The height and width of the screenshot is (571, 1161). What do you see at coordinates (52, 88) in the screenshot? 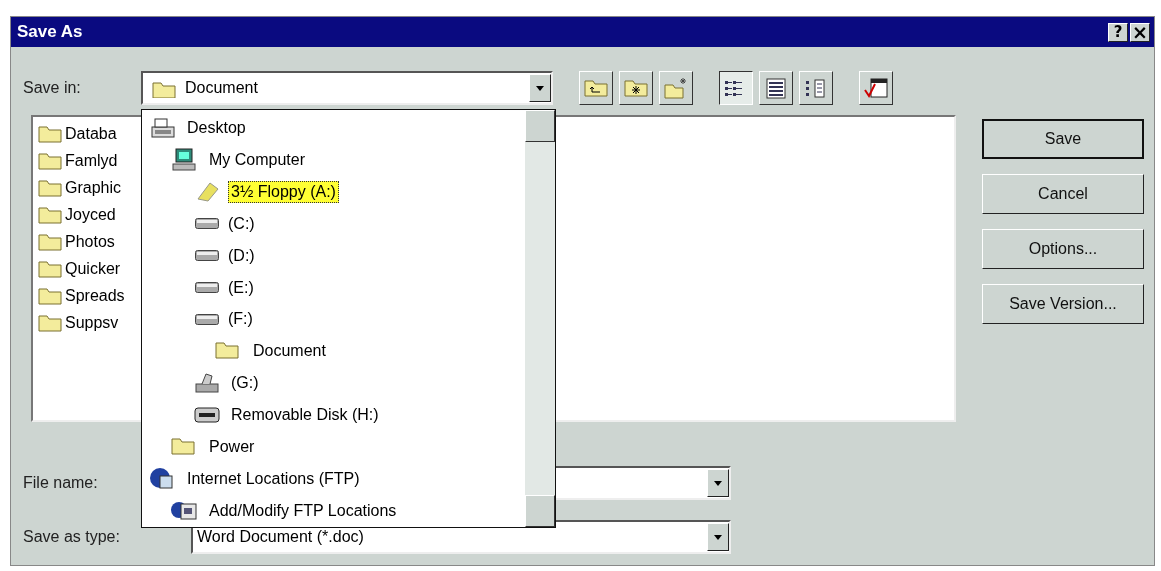
I see `field-label: Save in:` at bounding box center [52, 88].